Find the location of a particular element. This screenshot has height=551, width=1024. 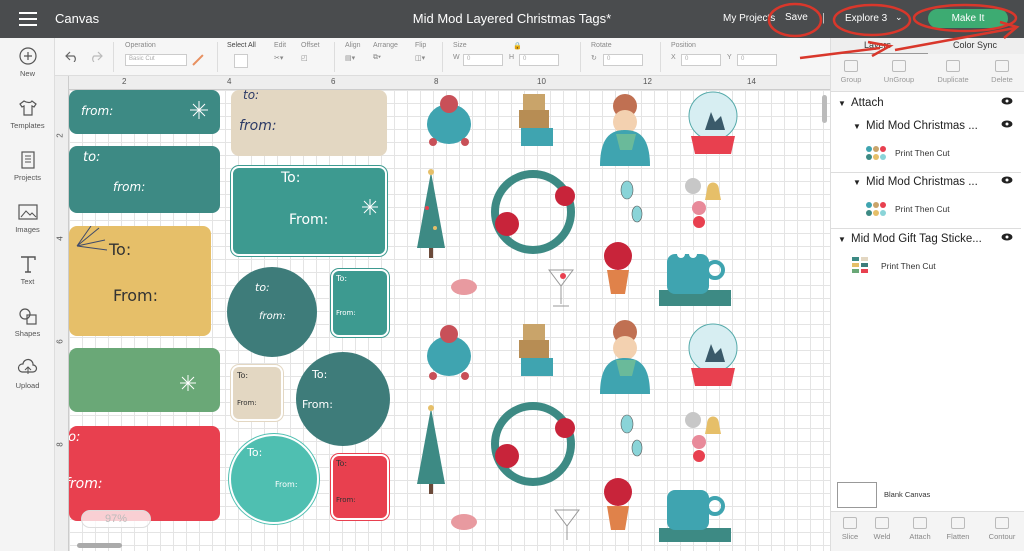

horizontal-scrollbar is located at coordinates (99, 545).